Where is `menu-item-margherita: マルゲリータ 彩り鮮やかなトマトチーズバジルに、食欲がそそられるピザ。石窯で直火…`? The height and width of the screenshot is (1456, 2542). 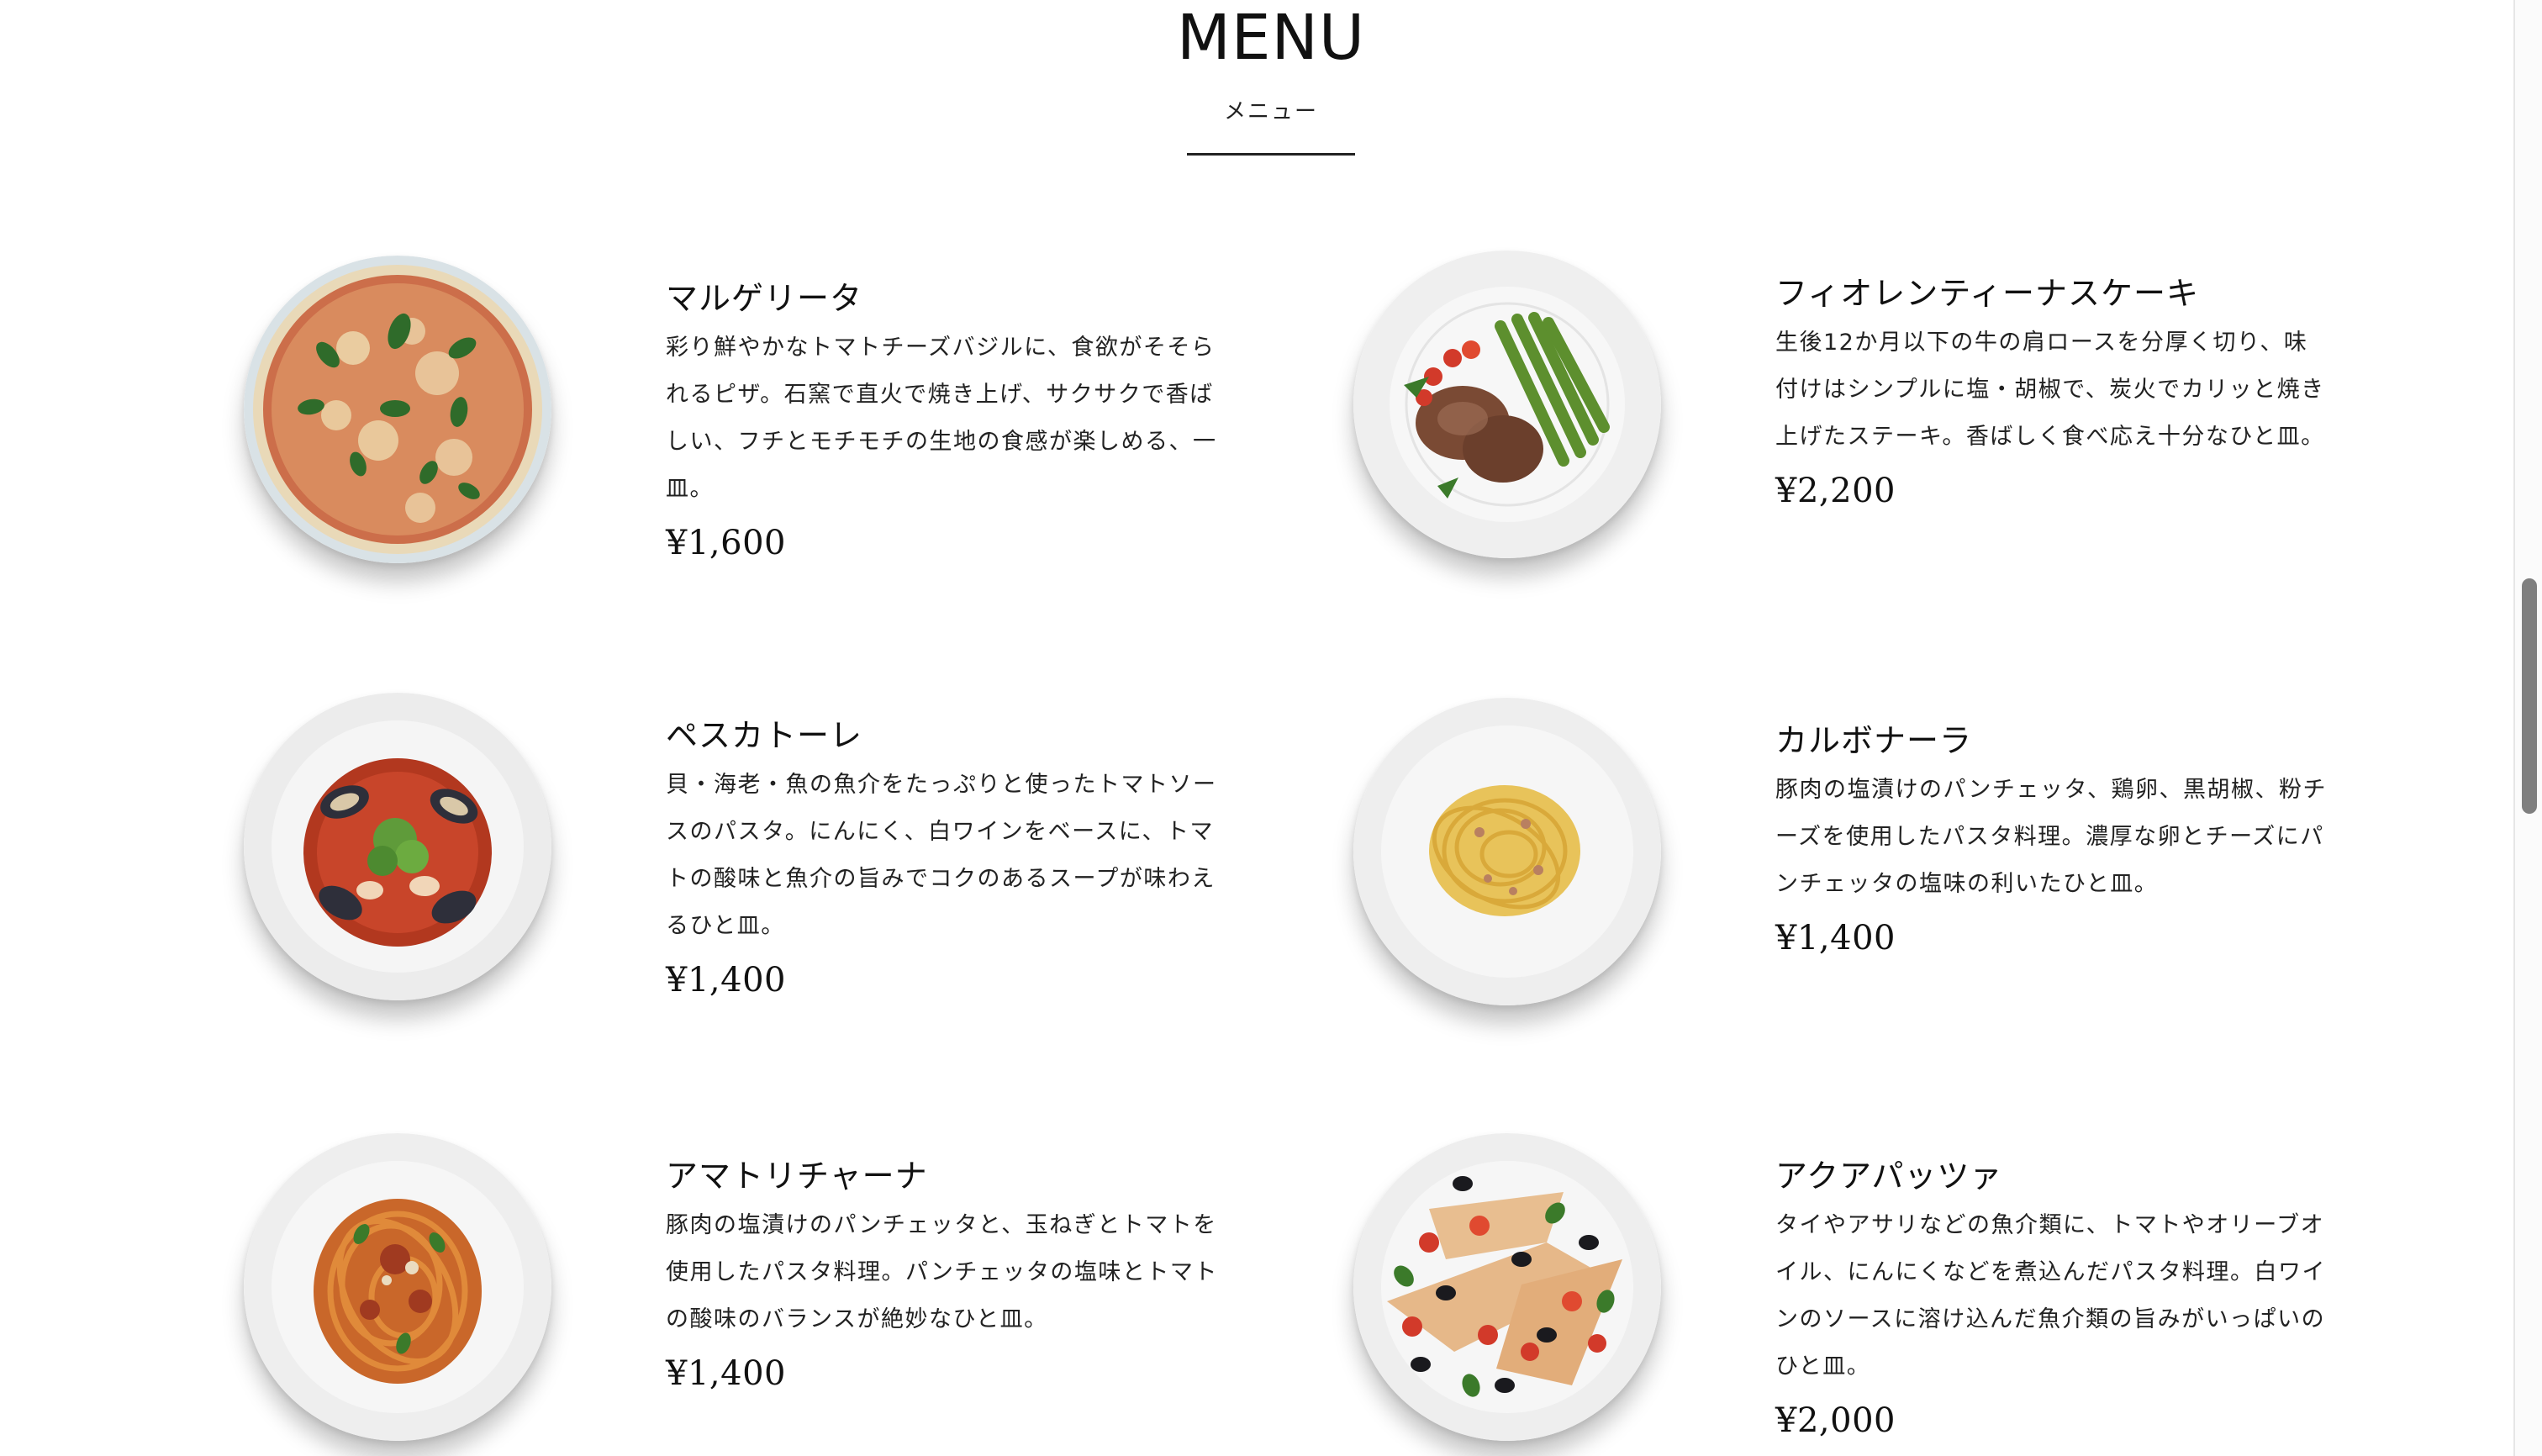 menu-item-margherita: マルゲリータ 彩り鮮やかなトマトチーズバジルに、食欲がそそられるピザ。石窯で直火… is located at coordinates (816, 432).